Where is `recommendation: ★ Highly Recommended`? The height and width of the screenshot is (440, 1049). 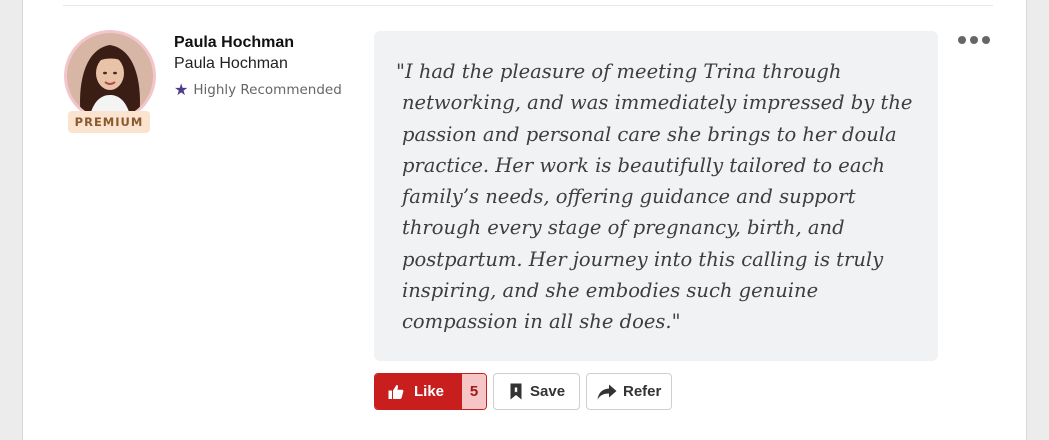
recommendation: ★ Highly Recommended is located at coordinates (258, 89).